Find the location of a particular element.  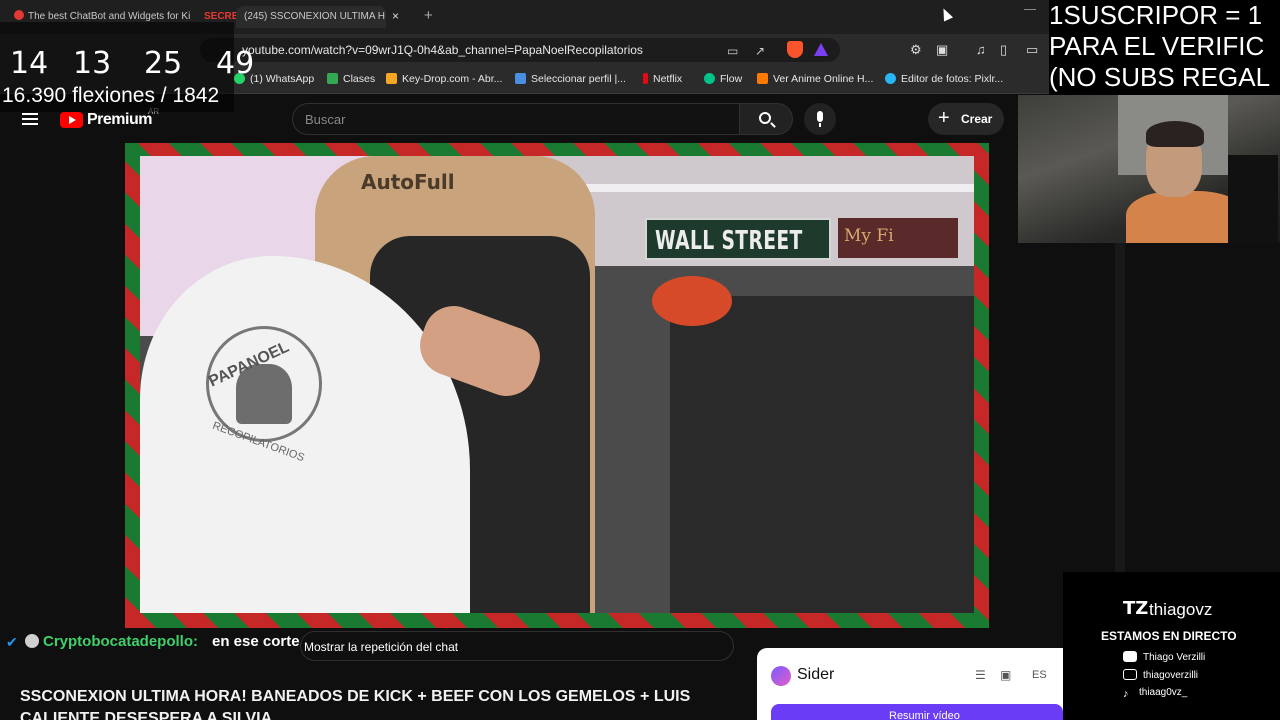

live-status: ESTAMOS EN DIRECTO is located at coordinates (1169, 636).